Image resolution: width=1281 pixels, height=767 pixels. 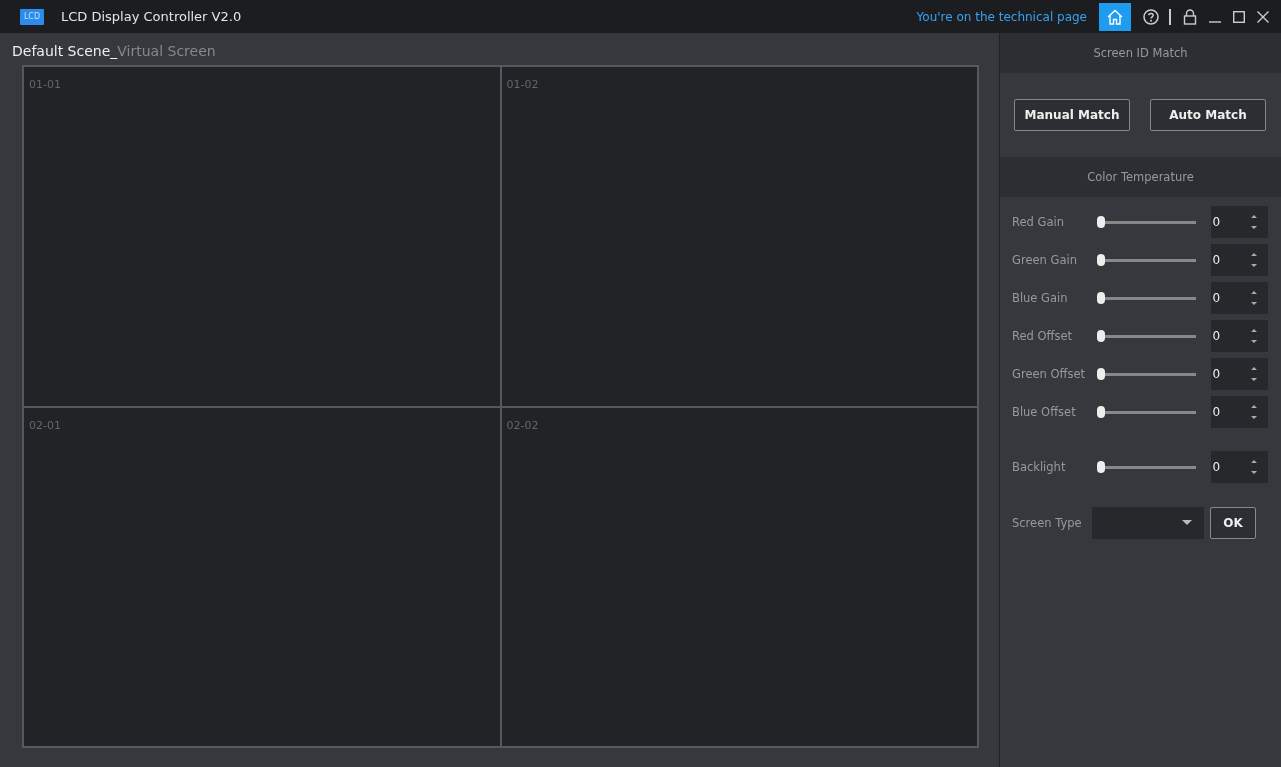 I want to click on window-title: LCD Display Controller V2.0, so click(x=151, y=16).